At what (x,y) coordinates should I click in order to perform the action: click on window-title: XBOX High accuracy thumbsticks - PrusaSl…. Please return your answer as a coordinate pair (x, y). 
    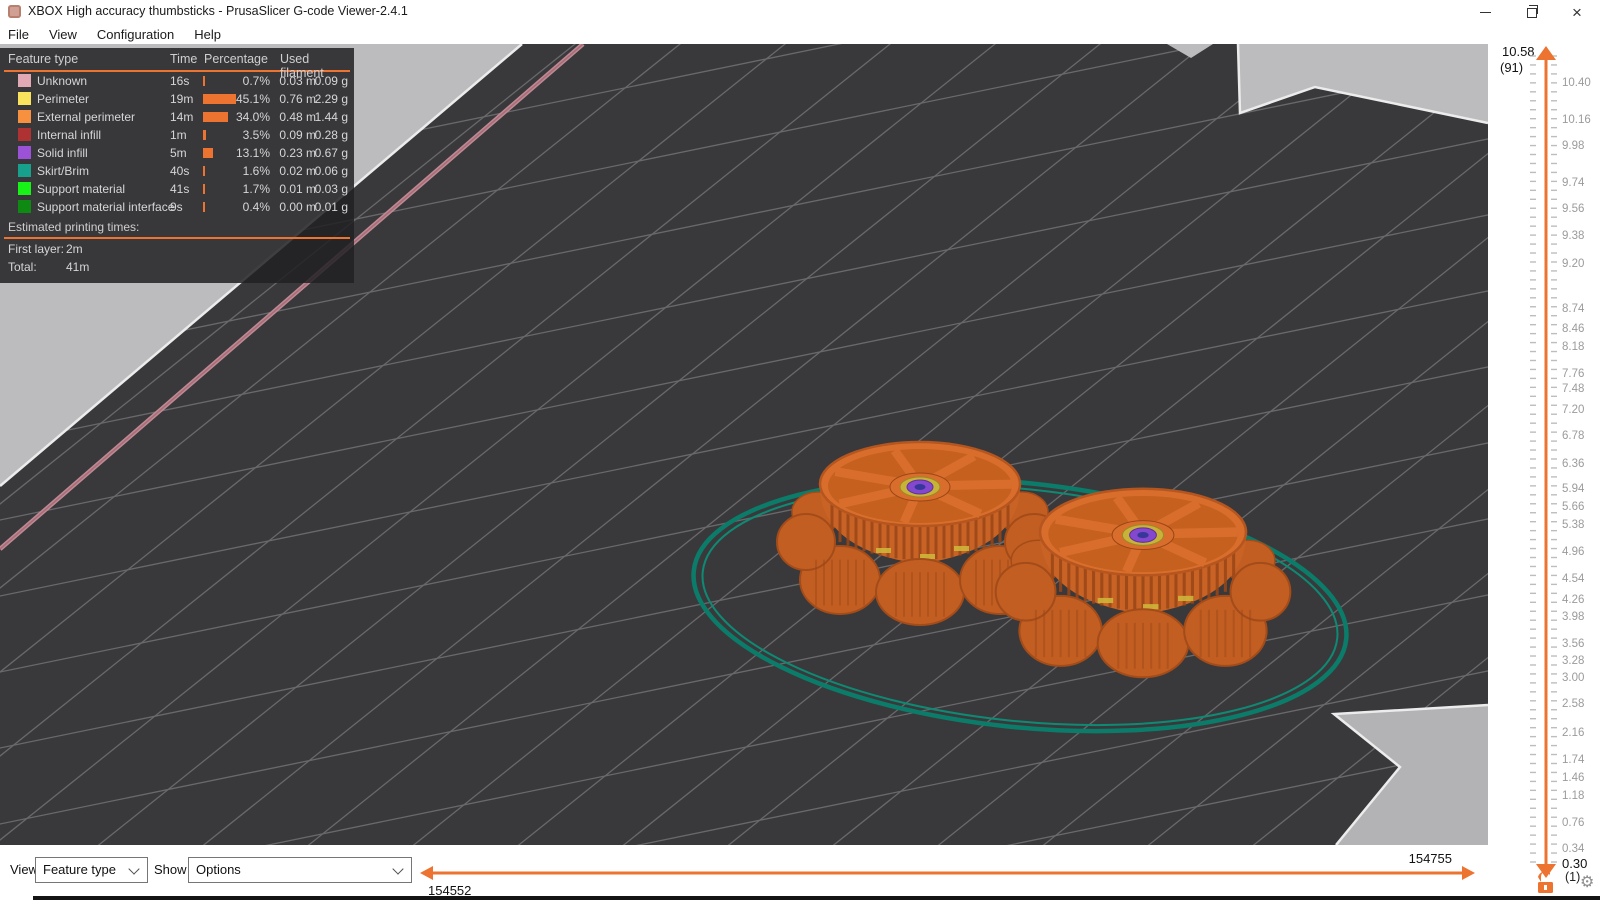
    Looking at the image, I should click on (218, 11).